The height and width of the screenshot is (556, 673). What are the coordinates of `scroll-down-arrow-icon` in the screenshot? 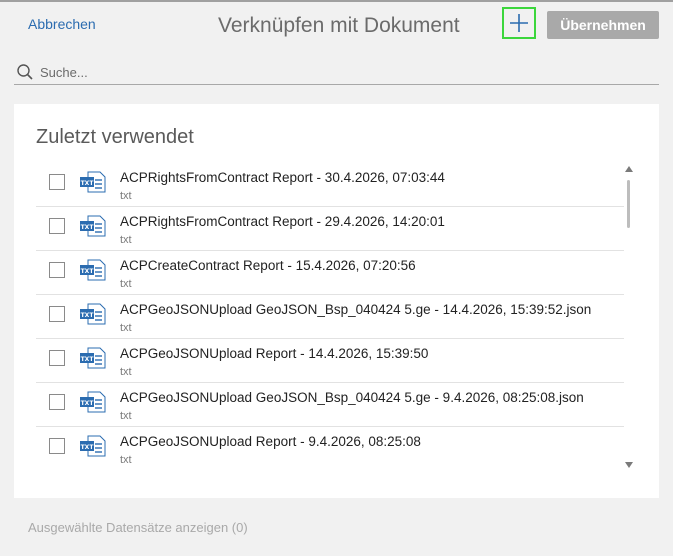 It's located at (629, 465).